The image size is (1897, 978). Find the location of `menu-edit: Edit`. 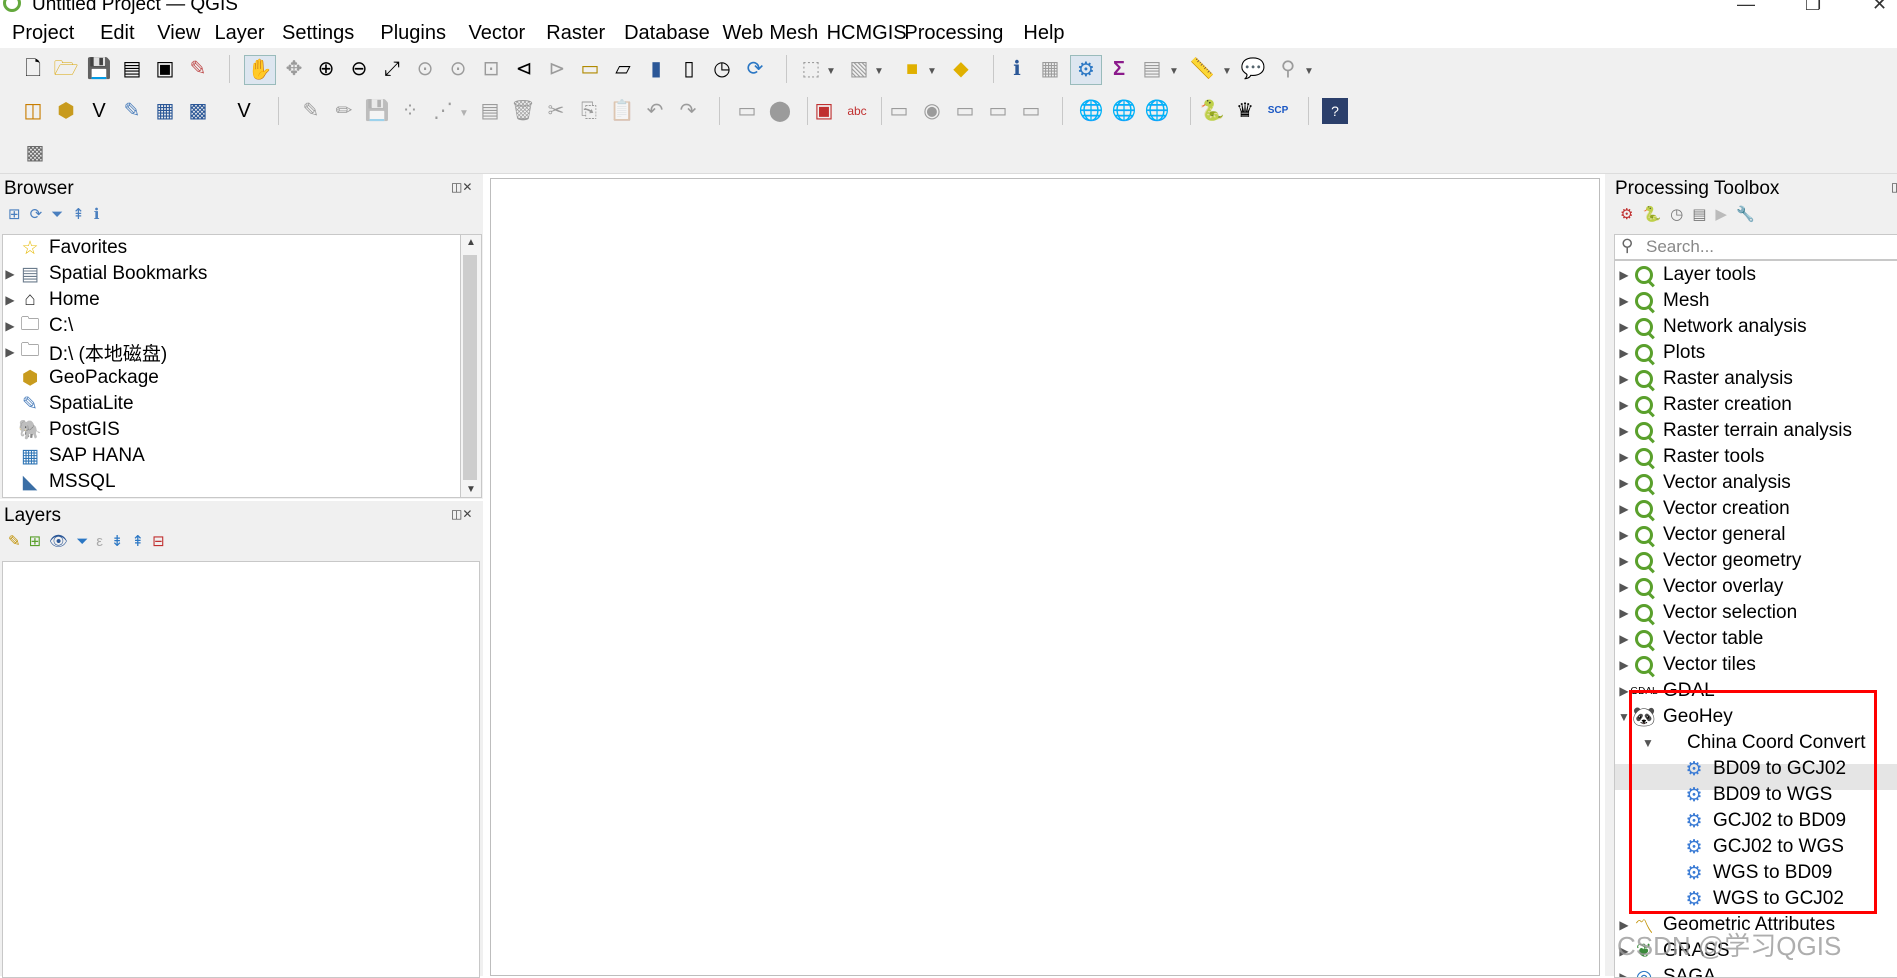

menu-edit: Edit is located at coordinates (117, 33).